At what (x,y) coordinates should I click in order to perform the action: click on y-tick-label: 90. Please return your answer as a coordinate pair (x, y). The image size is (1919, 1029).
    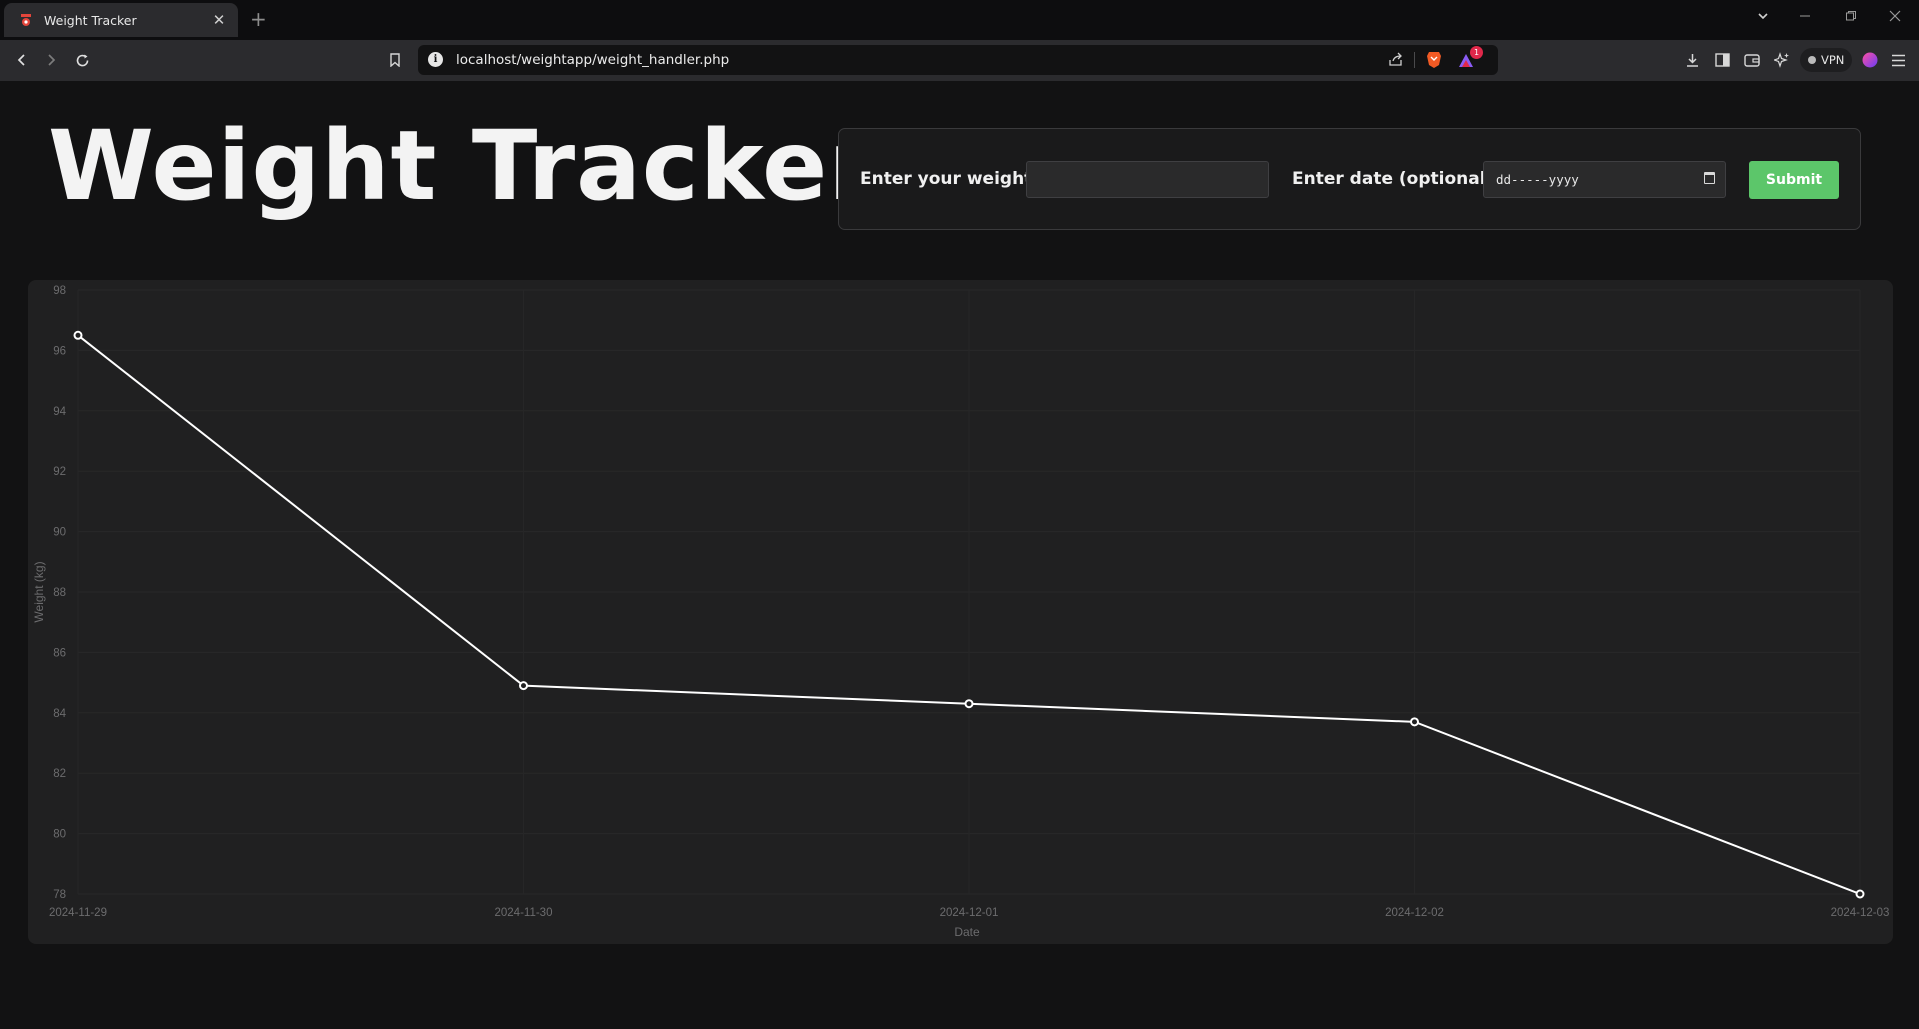
    Looking at the image, I should click on (59, 533).